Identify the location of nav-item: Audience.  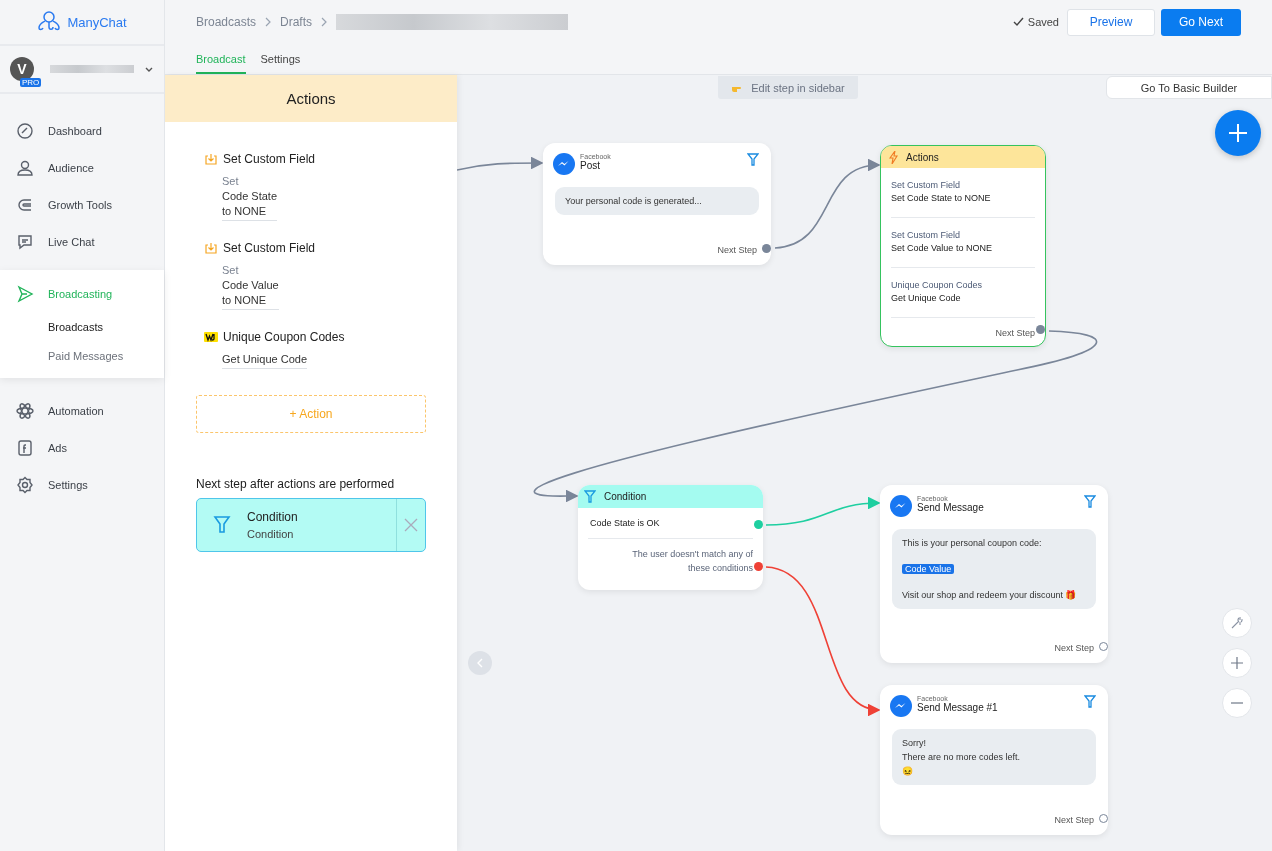
(82, 167).